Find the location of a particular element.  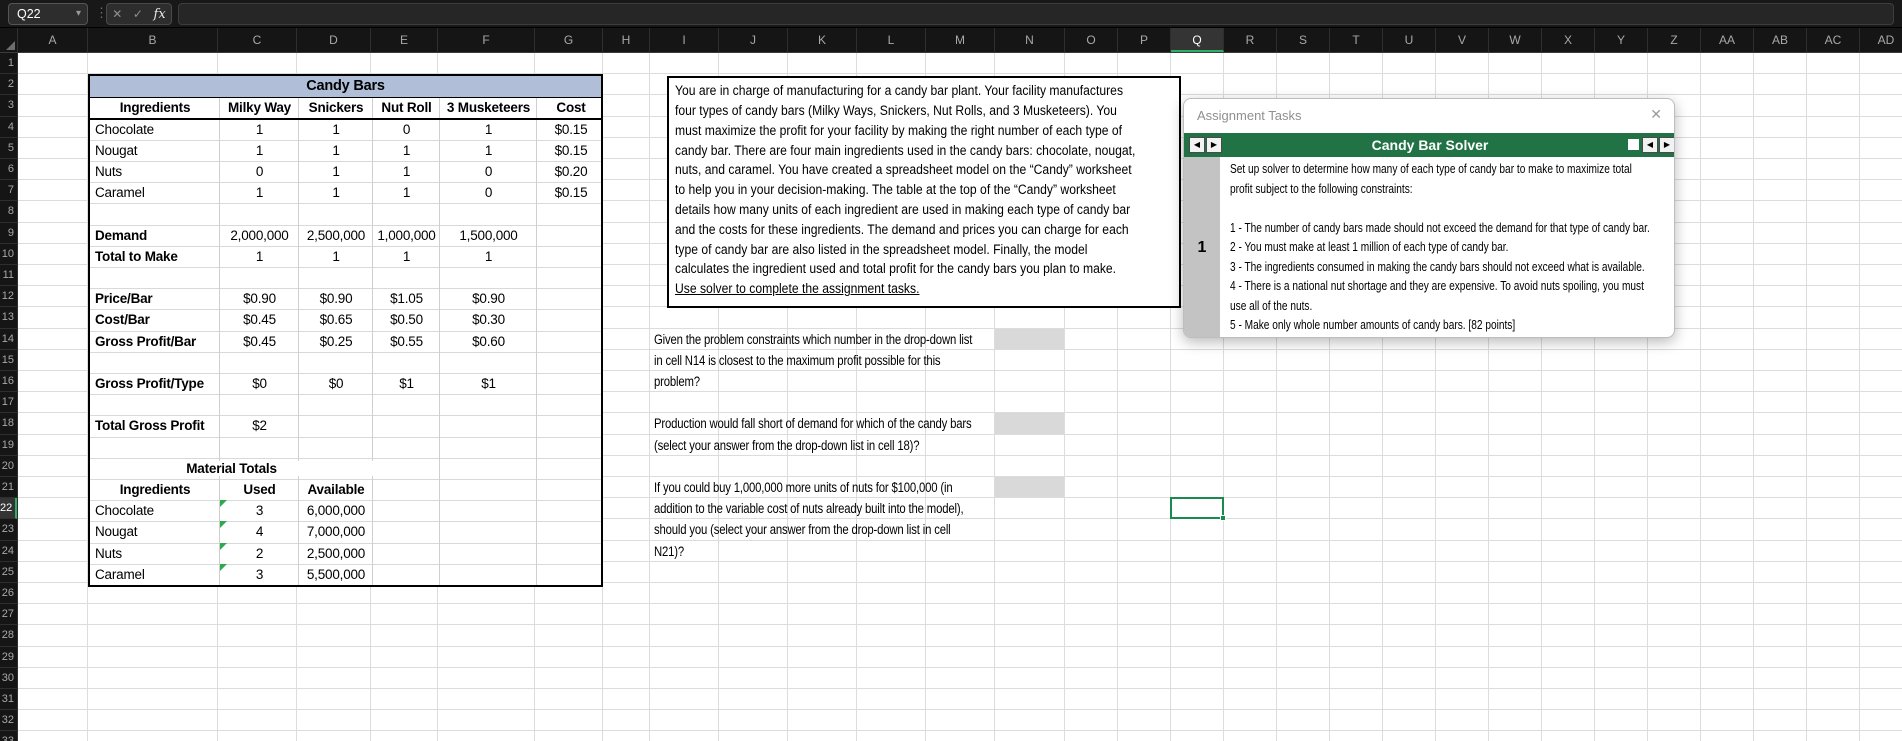

column-header-Y: Y is located at coordinates (1621, 40).